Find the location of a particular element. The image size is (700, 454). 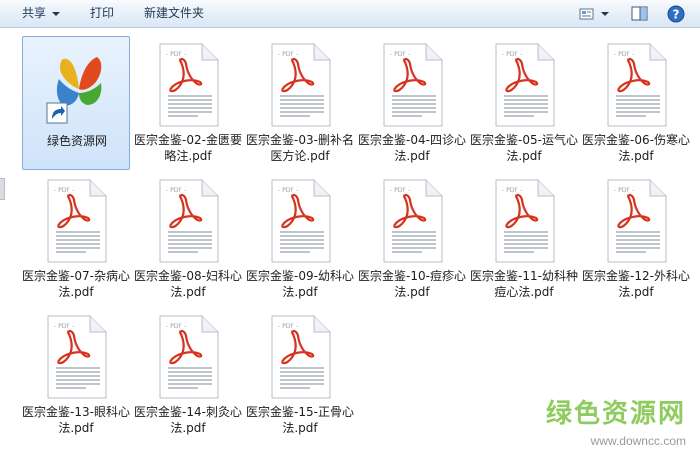

pdf-file-item: - PDF - 医宗金鉴-08-妇科心法.pdf is located at coordinates (188, 239).